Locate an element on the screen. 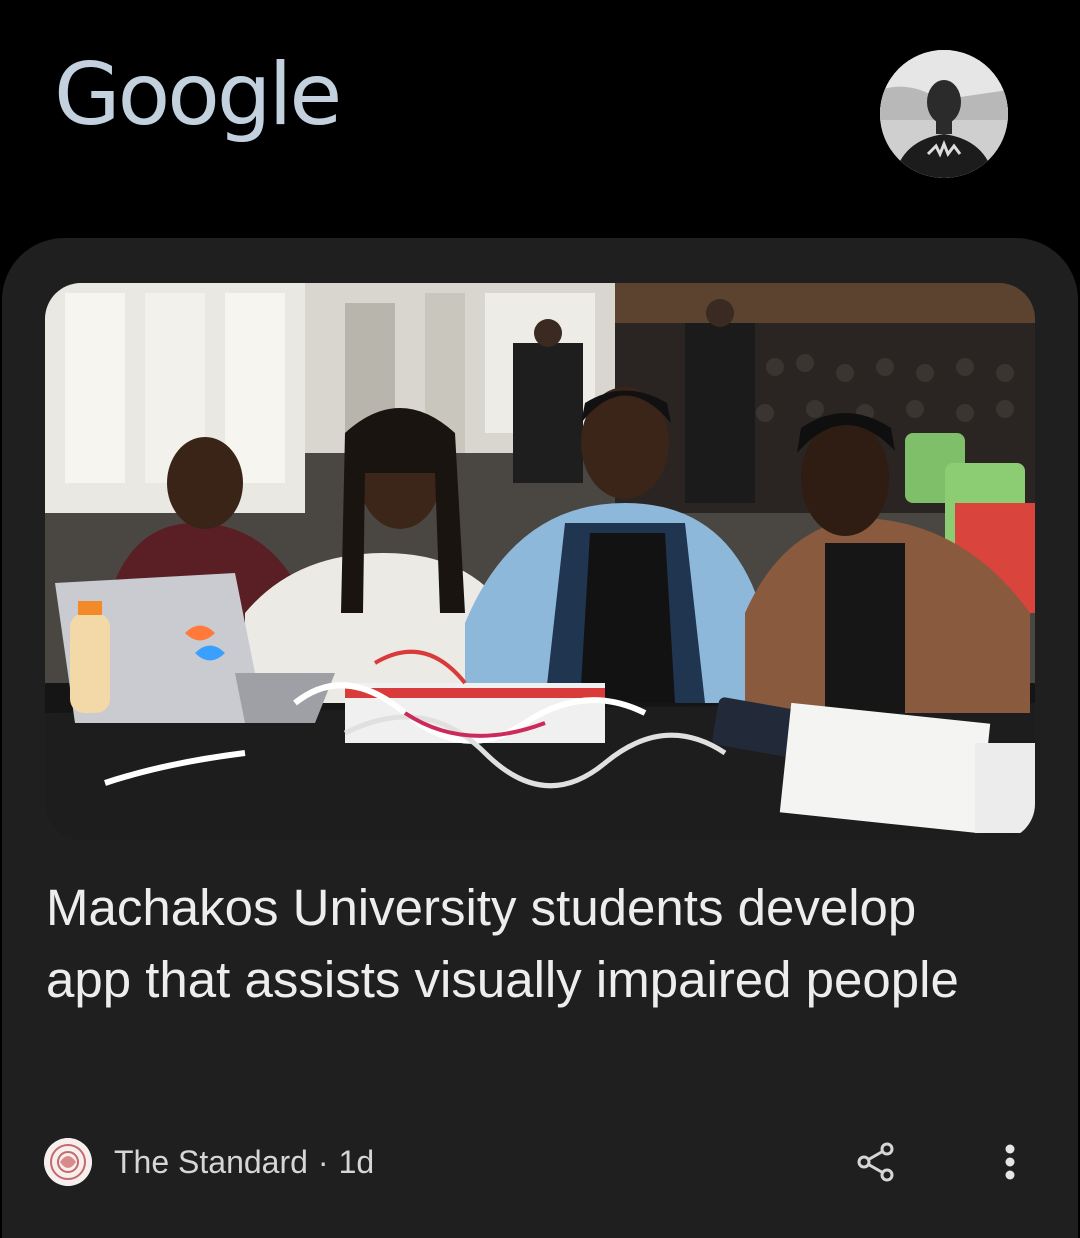 The image size is (1080, 1238). share-icon is located at coordinates (875, 1162).